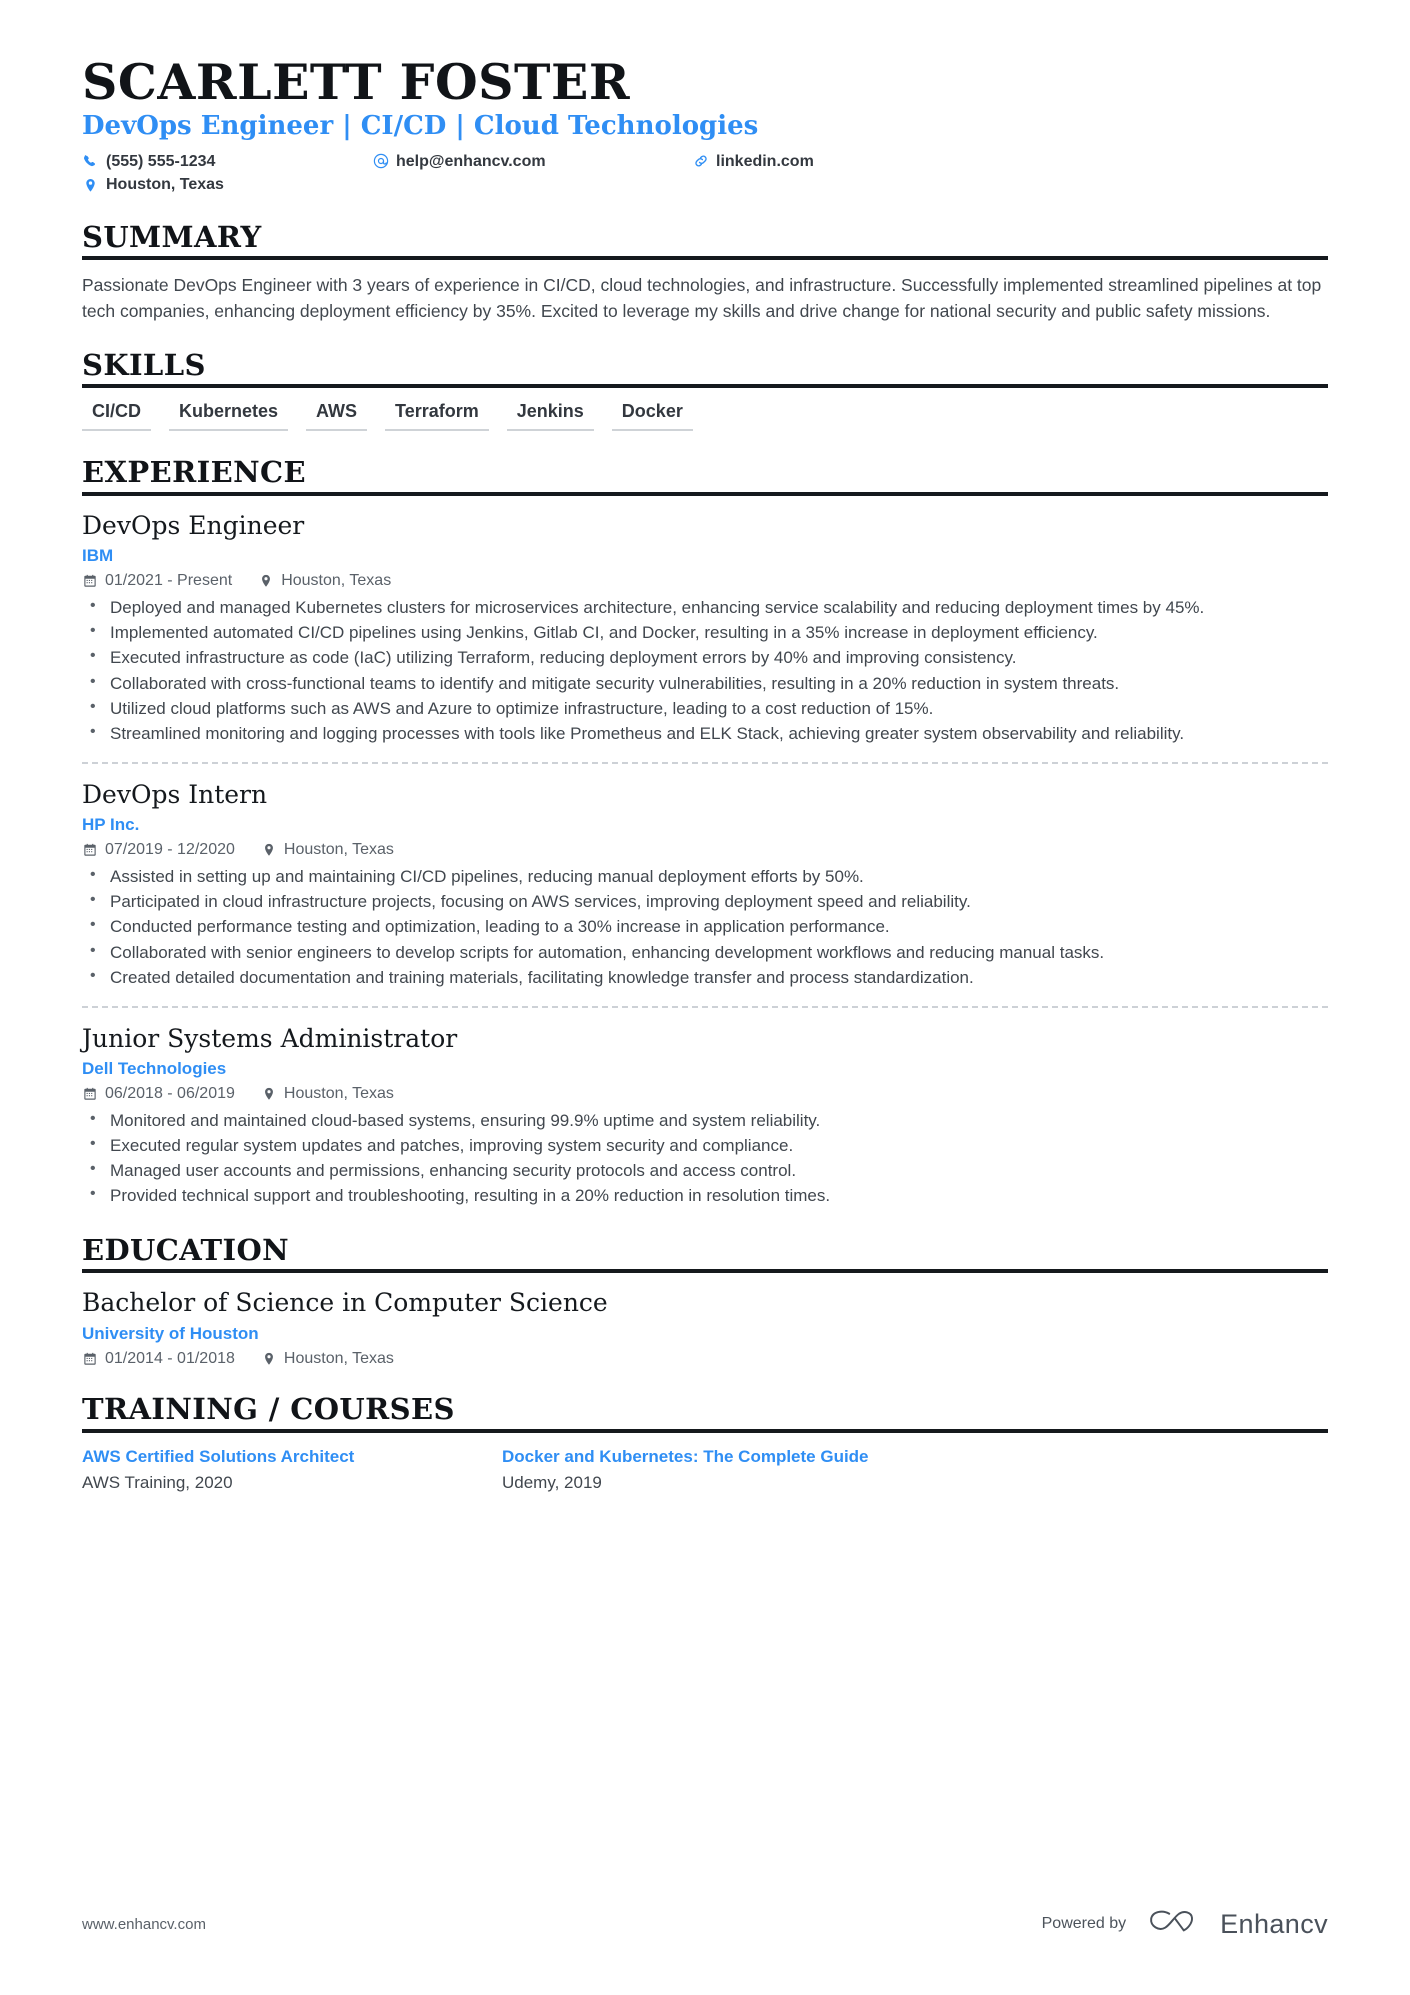 This screenshot has height=1995, width=1410. Describe the element at coordinates (157, 1483) in the screenshot. I see `course-provider: AWS Training, 2020` at that location.